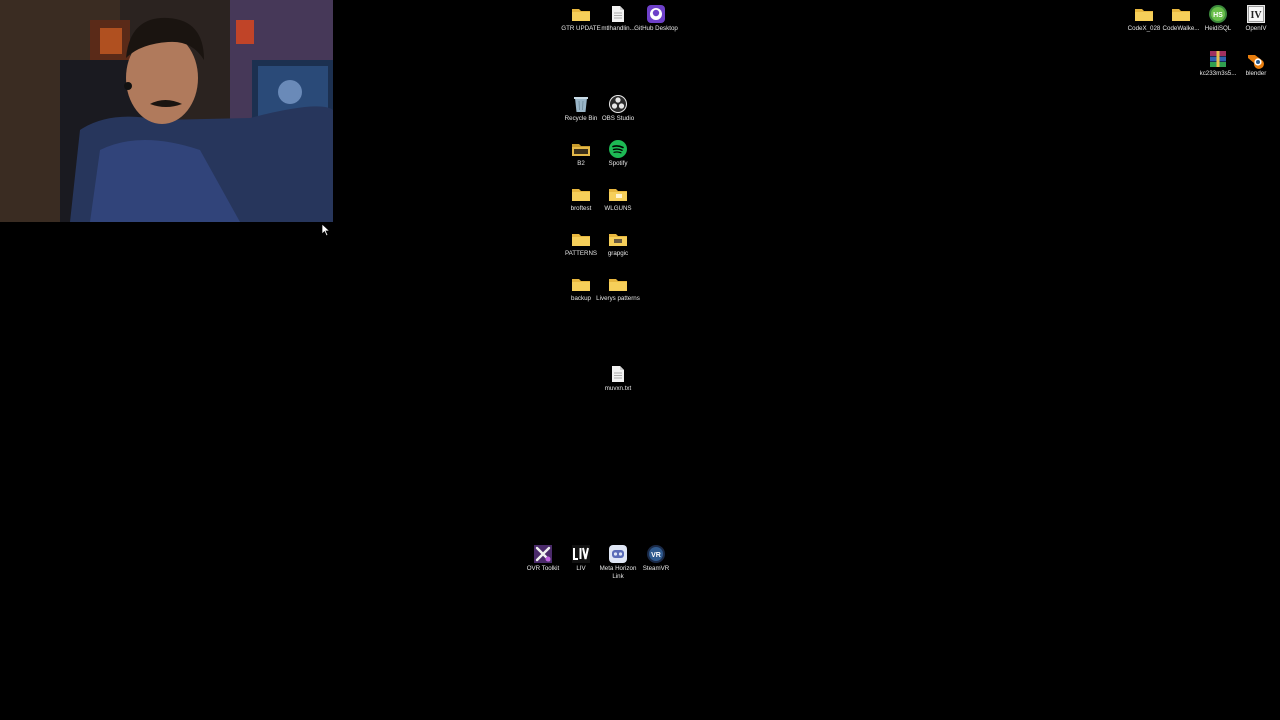 The width and height of the screenshot is (1280, 720). I want to click on obs-studio-icon, so click(618, 104).